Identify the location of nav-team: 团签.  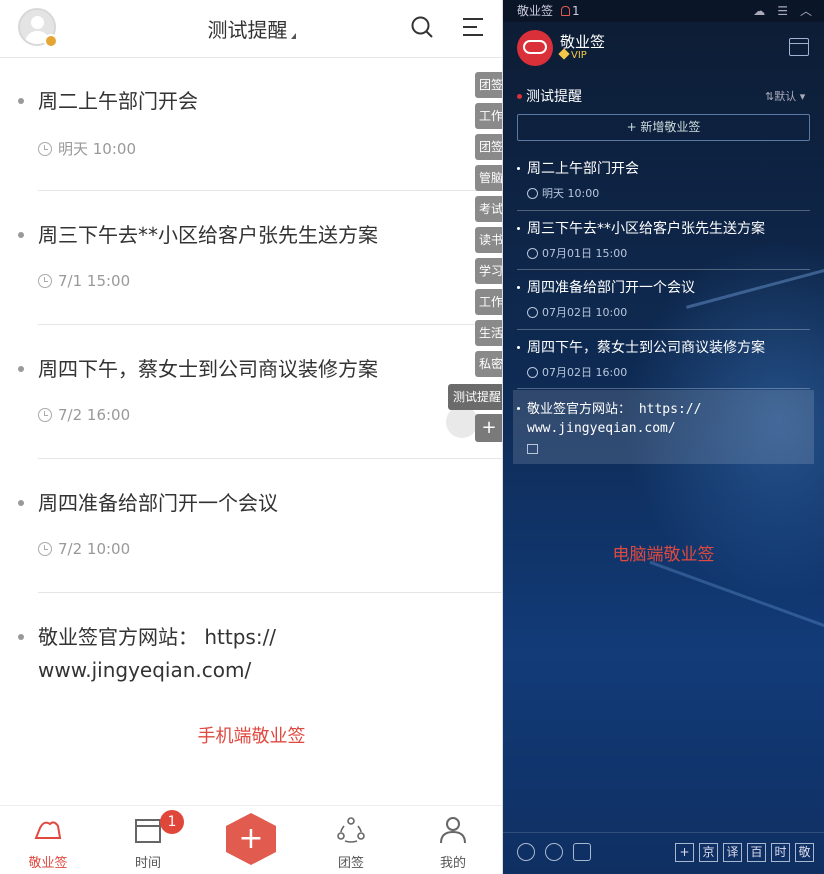
(351, 840).